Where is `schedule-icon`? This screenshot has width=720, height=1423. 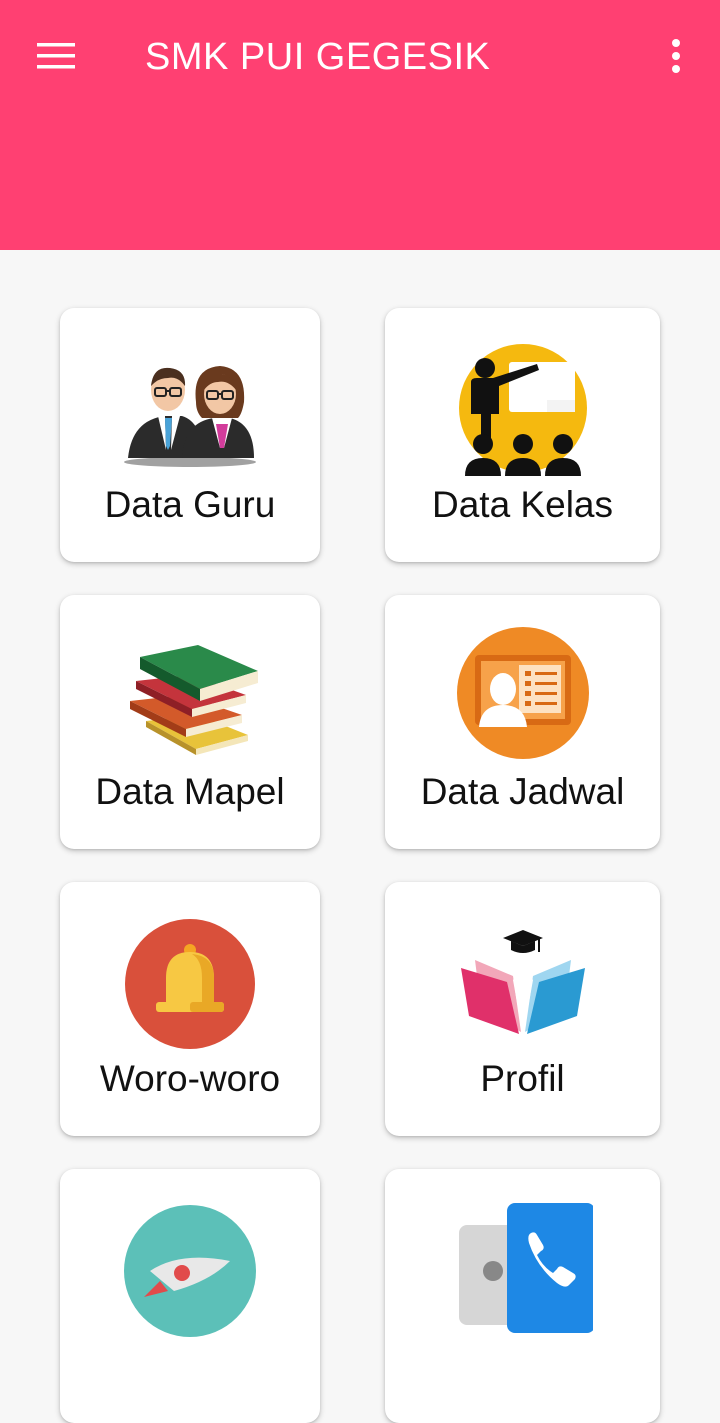
schedule-icon is located at coordinates (523, 697).